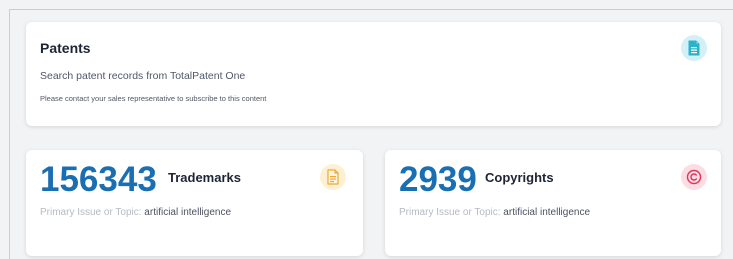 The width and height of the screenshot is (733, 259). Describe the element at coordinates (694, 177) in the screenshot. I see `copyright-icon` at that location.